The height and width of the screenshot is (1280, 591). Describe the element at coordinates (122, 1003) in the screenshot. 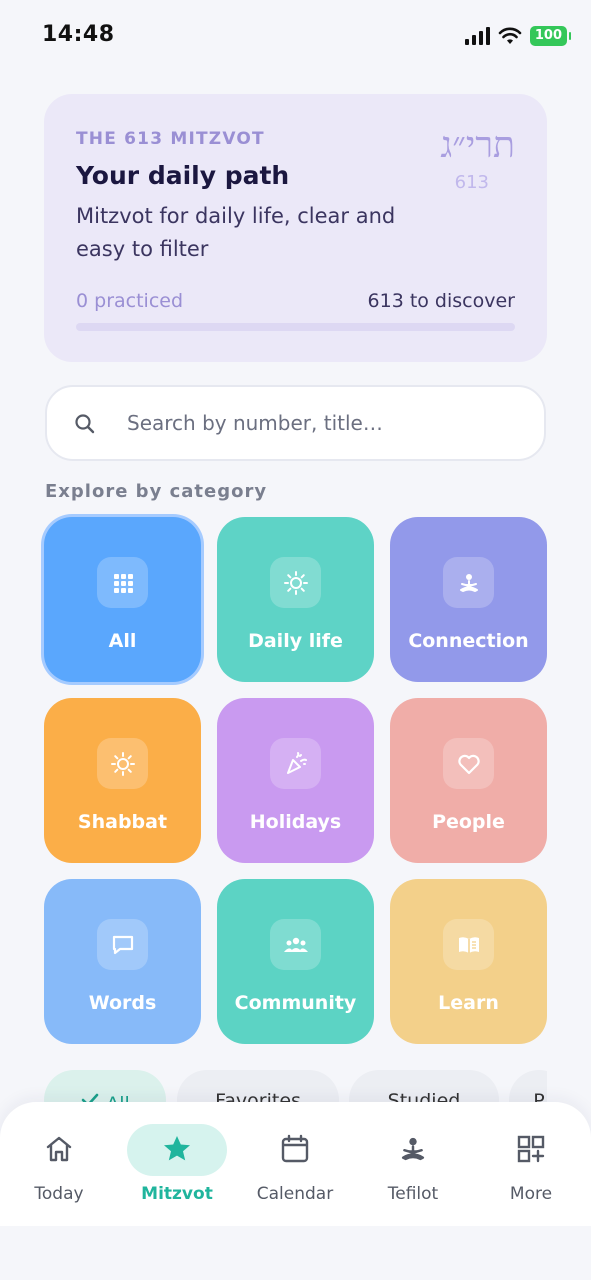

I see `category-label: Words` at that location.